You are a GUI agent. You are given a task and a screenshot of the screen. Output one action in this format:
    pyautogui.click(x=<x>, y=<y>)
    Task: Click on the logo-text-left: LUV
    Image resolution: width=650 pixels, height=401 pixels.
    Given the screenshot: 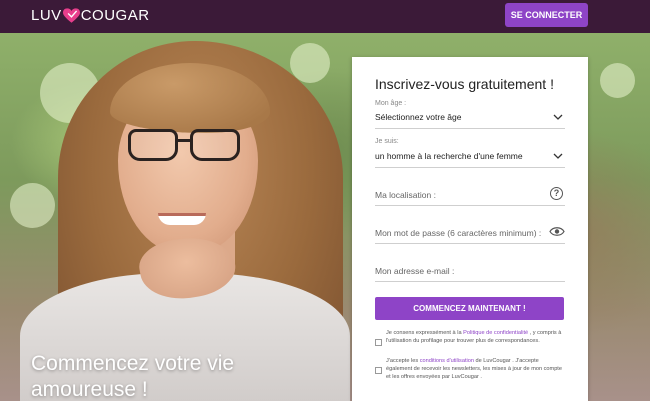 What is the action you would take?
    pyautogui.click(x=46, y=15)
    